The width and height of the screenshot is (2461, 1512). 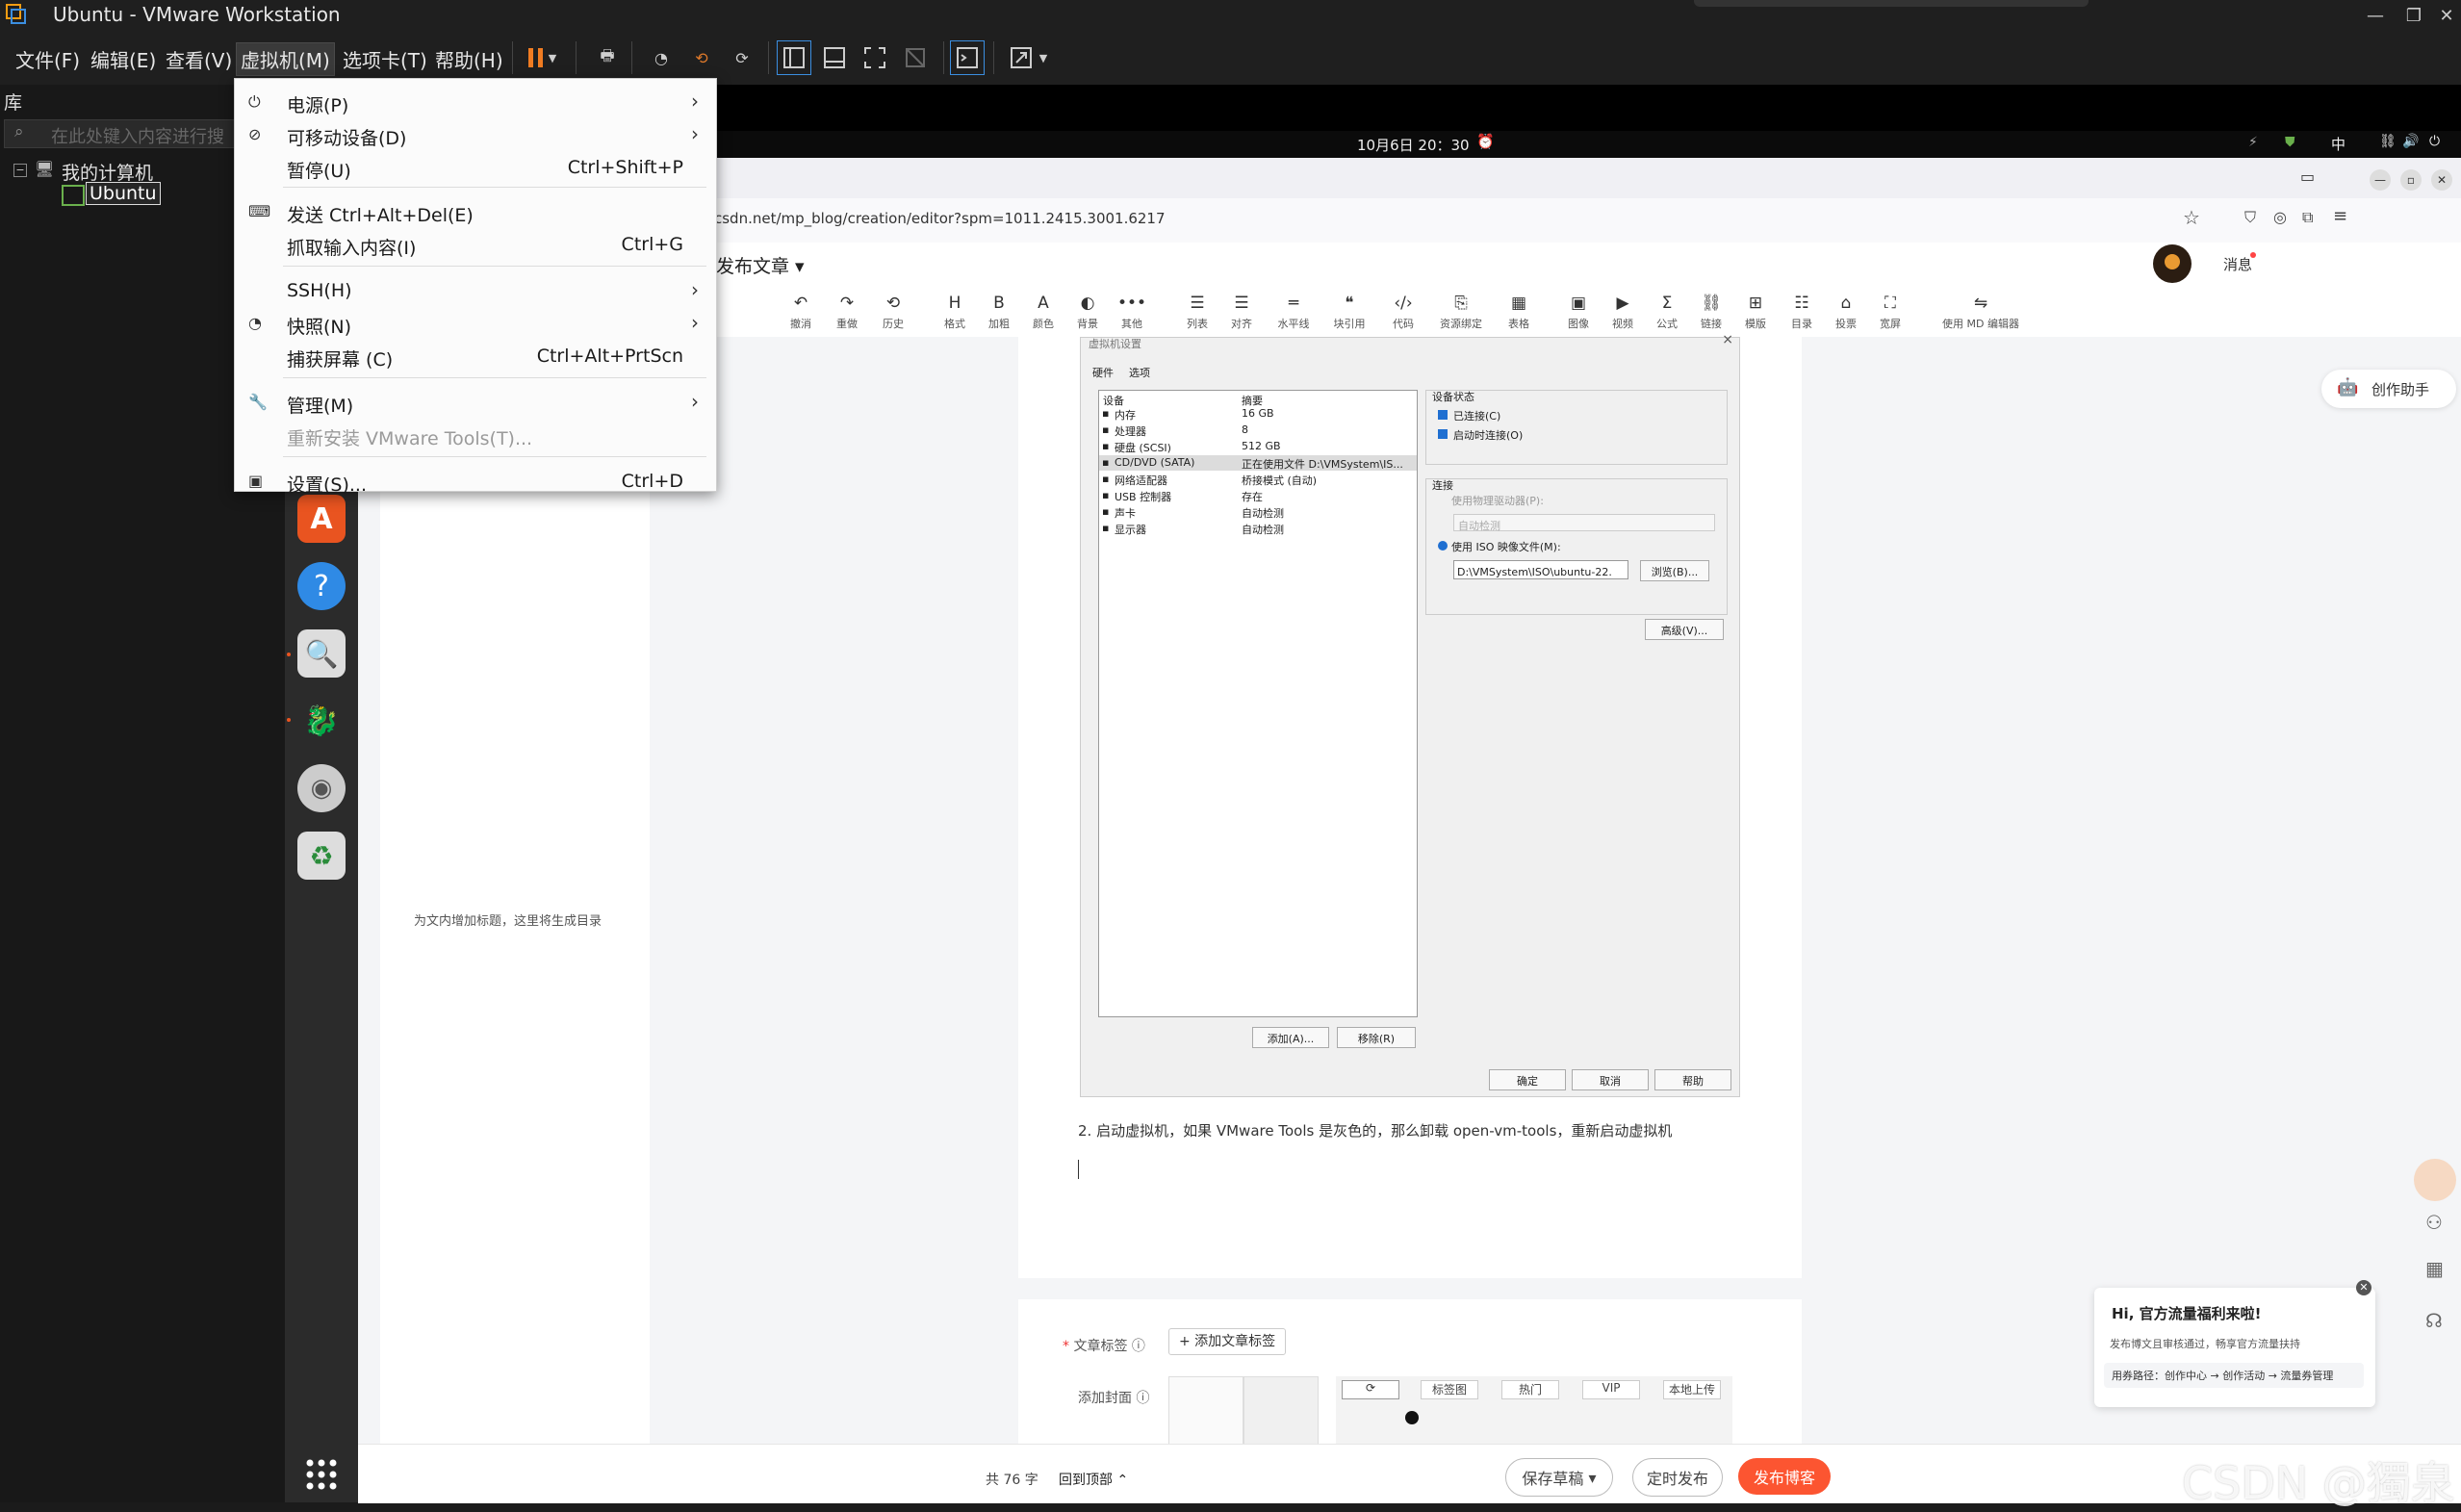 I want to click on toolbar-image-button: ▣ 图像, so click(x=1578, y=311).